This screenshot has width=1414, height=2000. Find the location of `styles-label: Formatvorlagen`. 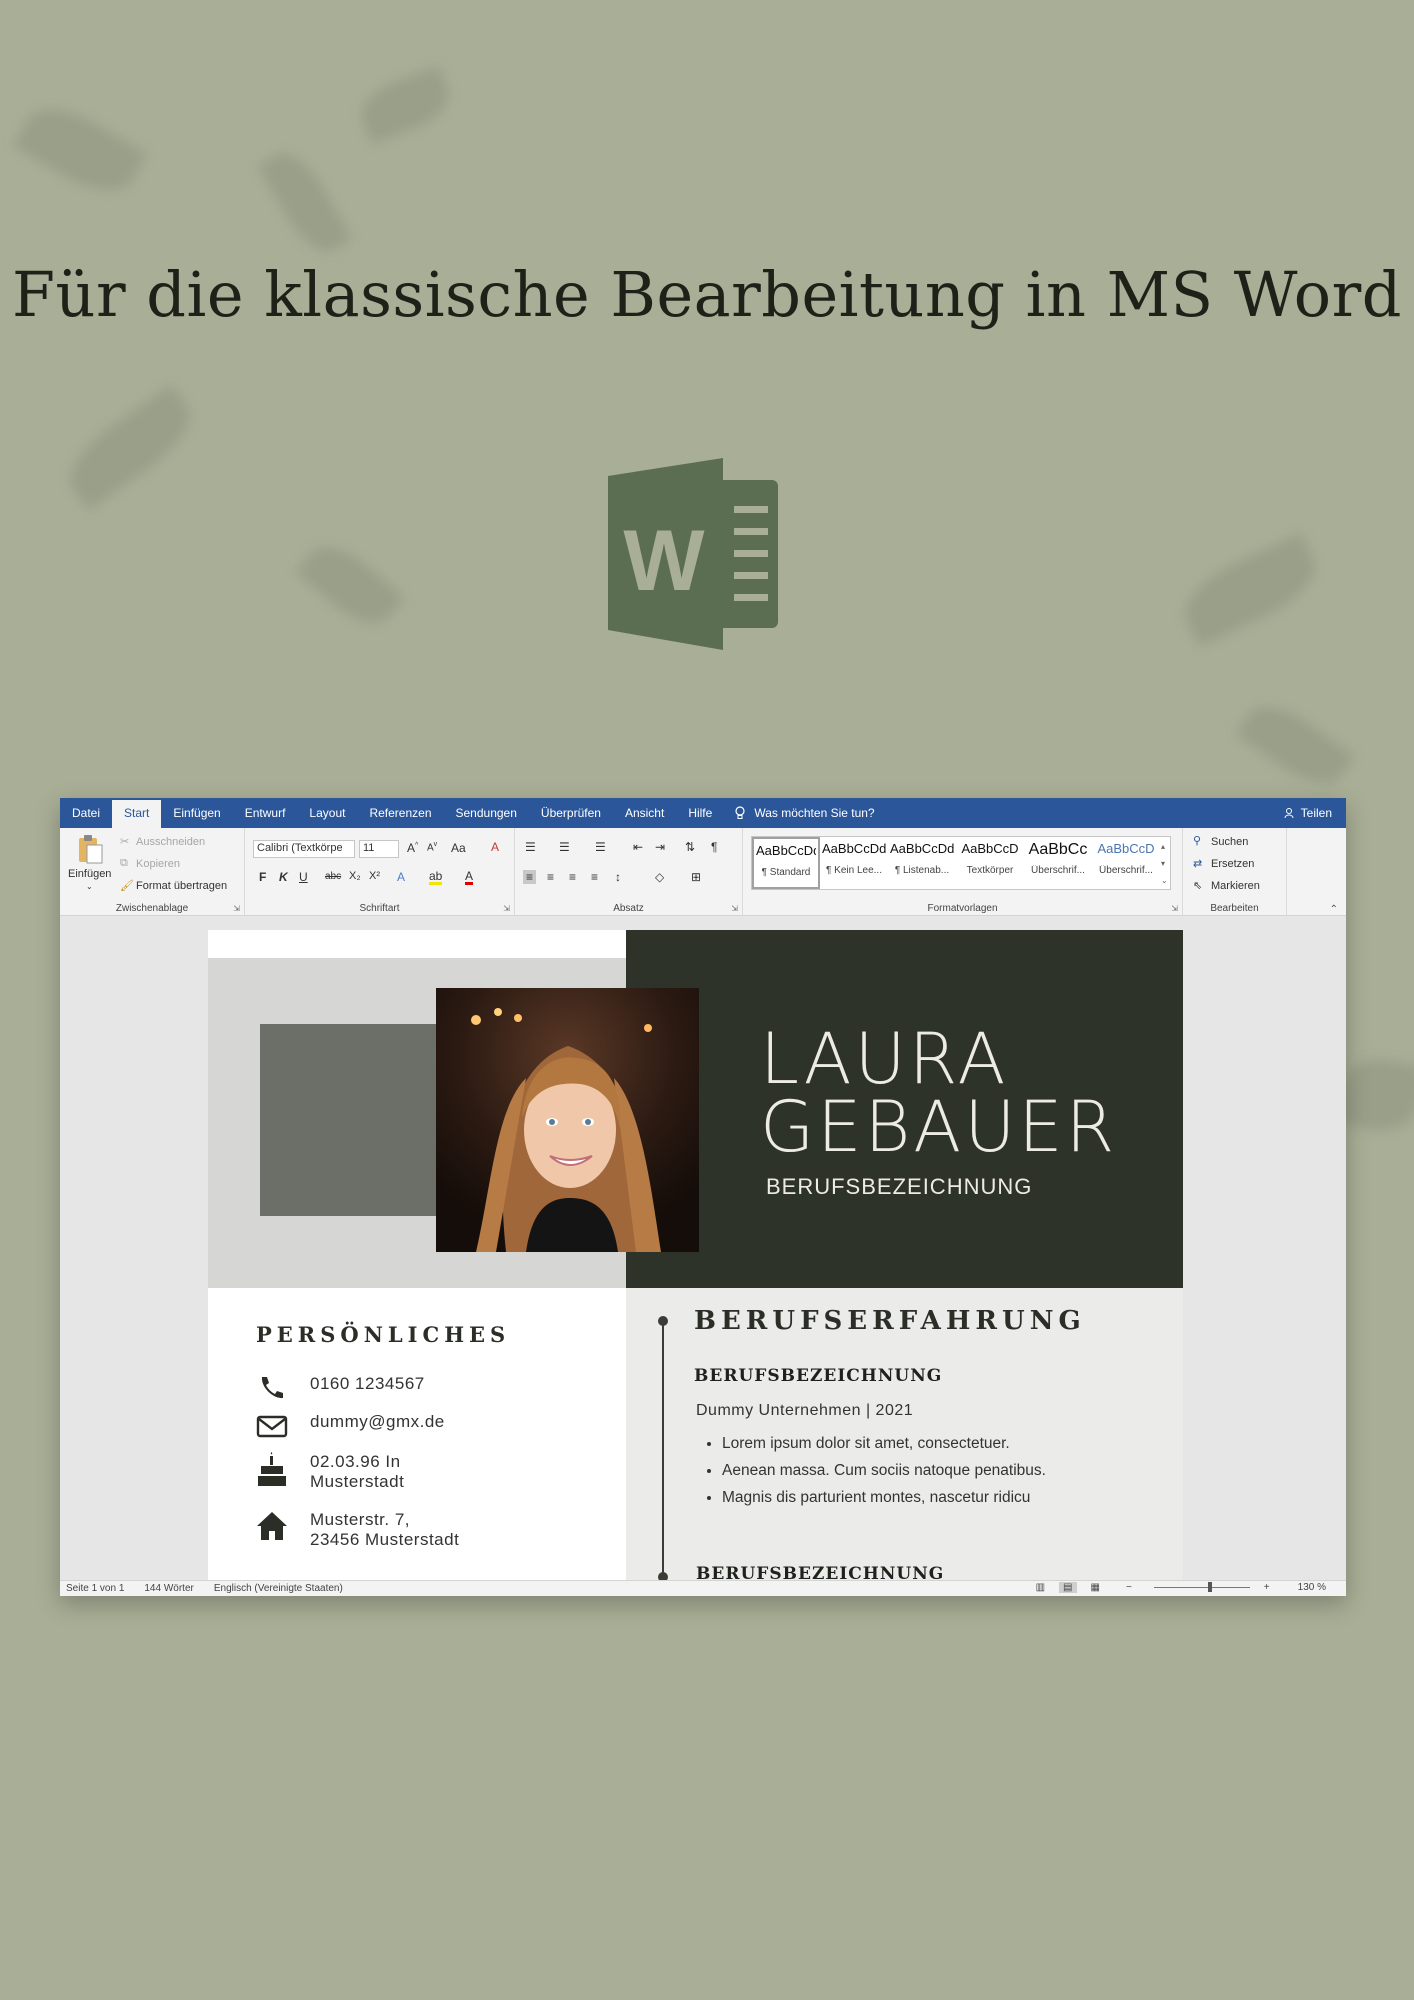

styles-label: Formatvorlagen is located at coordinates (962, 908).